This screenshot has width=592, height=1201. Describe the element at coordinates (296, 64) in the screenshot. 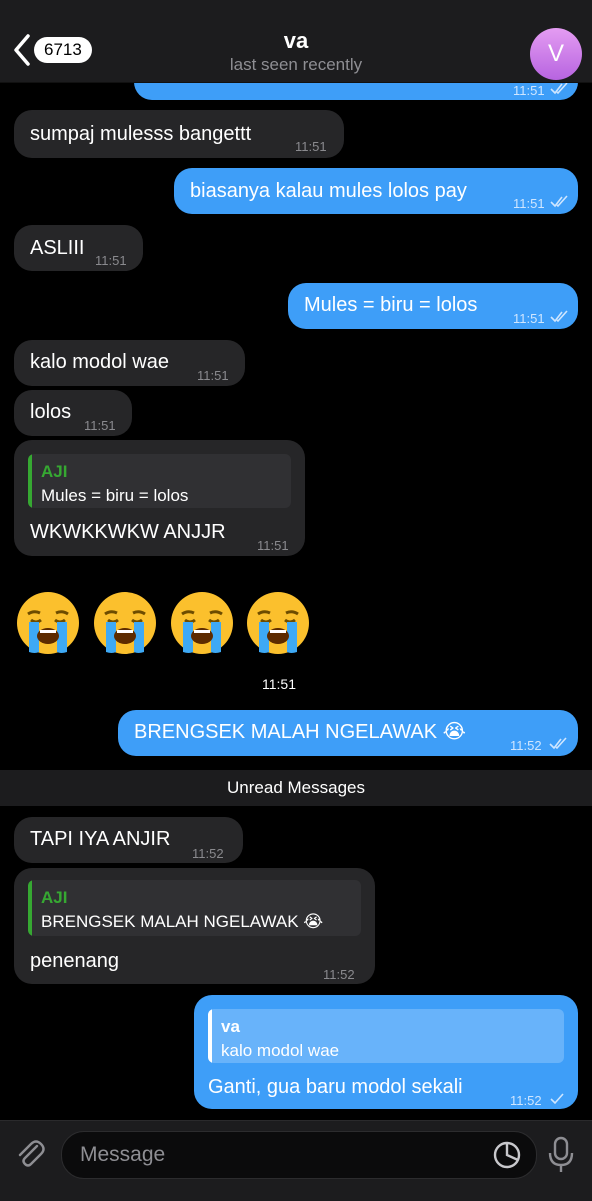

I see `chat-status: last seen recently` at that location.